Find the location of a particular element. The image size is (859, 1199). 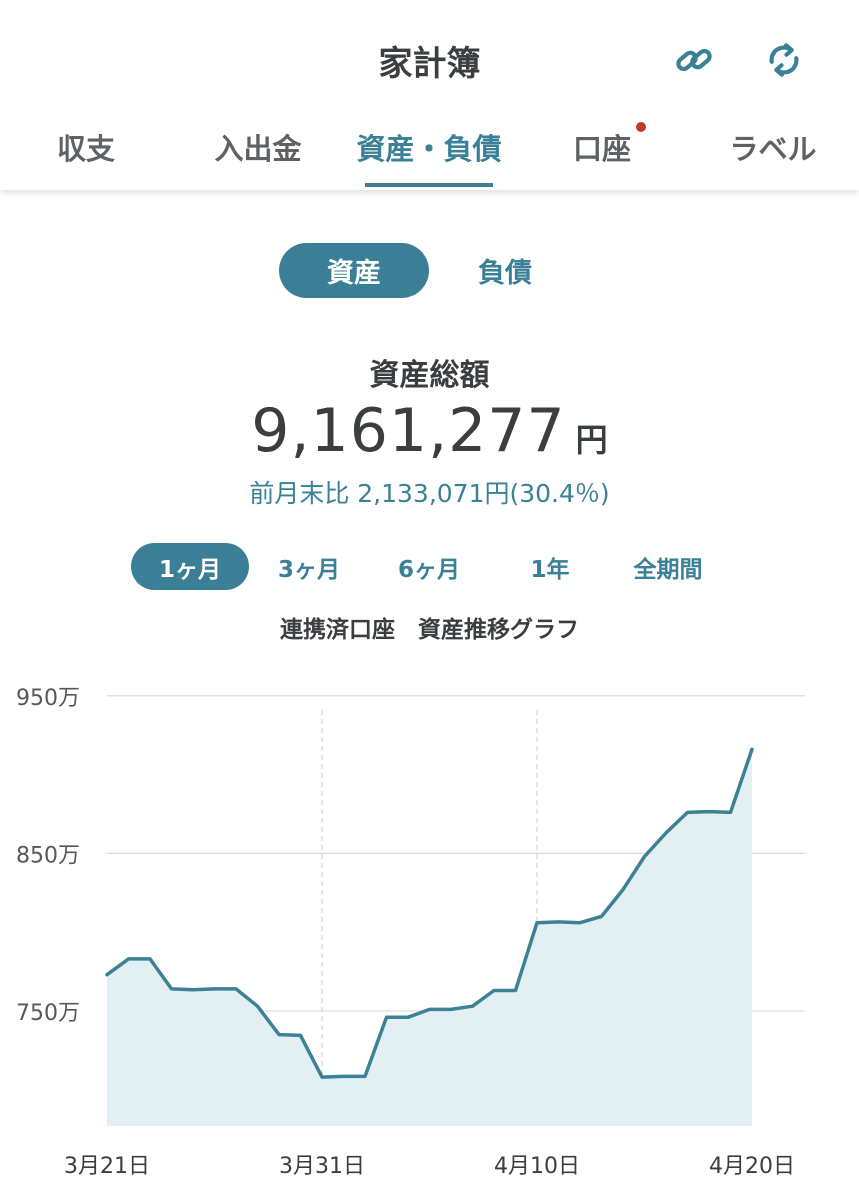

x-tick-label: 3月31日 is located at coordinates (322, 1166).